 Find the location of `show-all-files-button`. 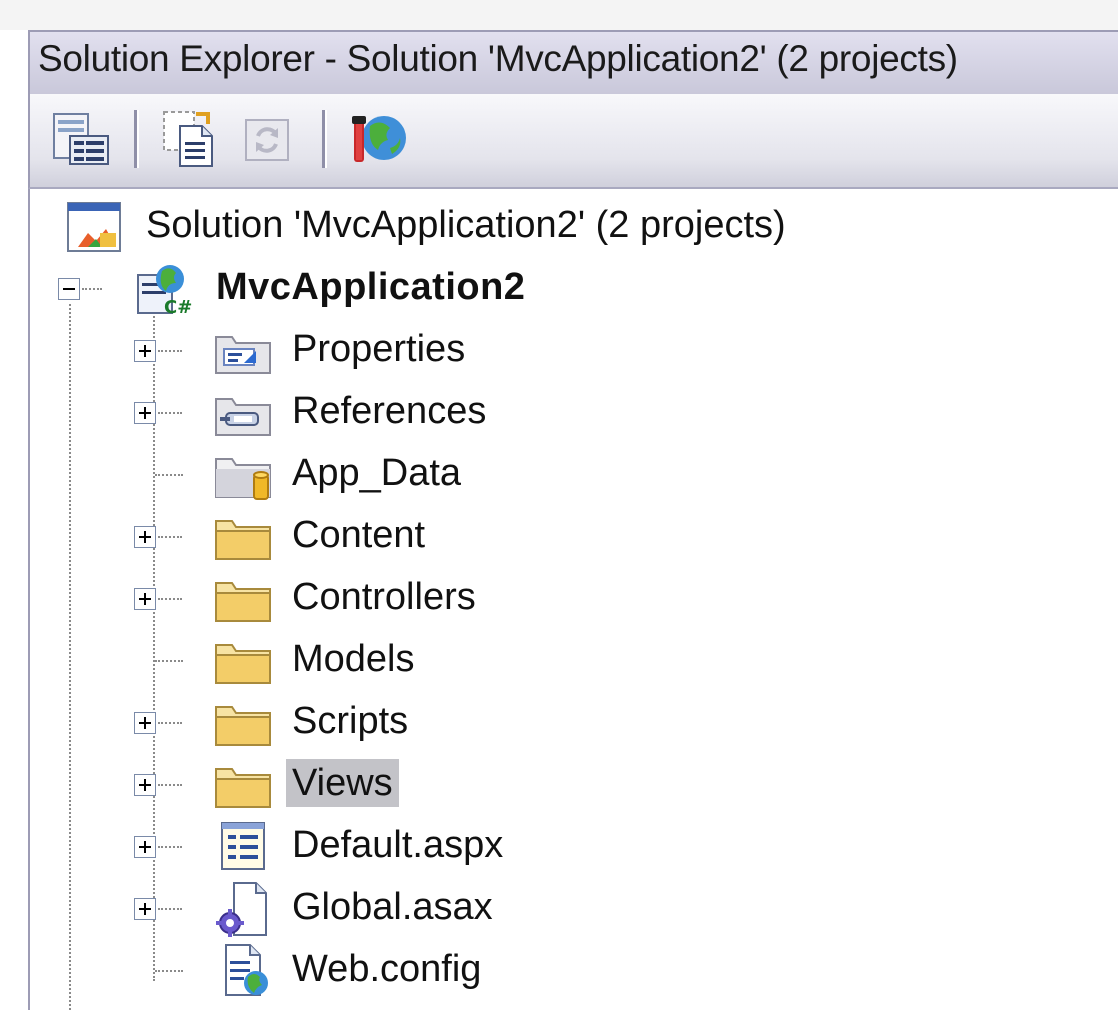

show-all-files-button is located at coordinates (189, 139).